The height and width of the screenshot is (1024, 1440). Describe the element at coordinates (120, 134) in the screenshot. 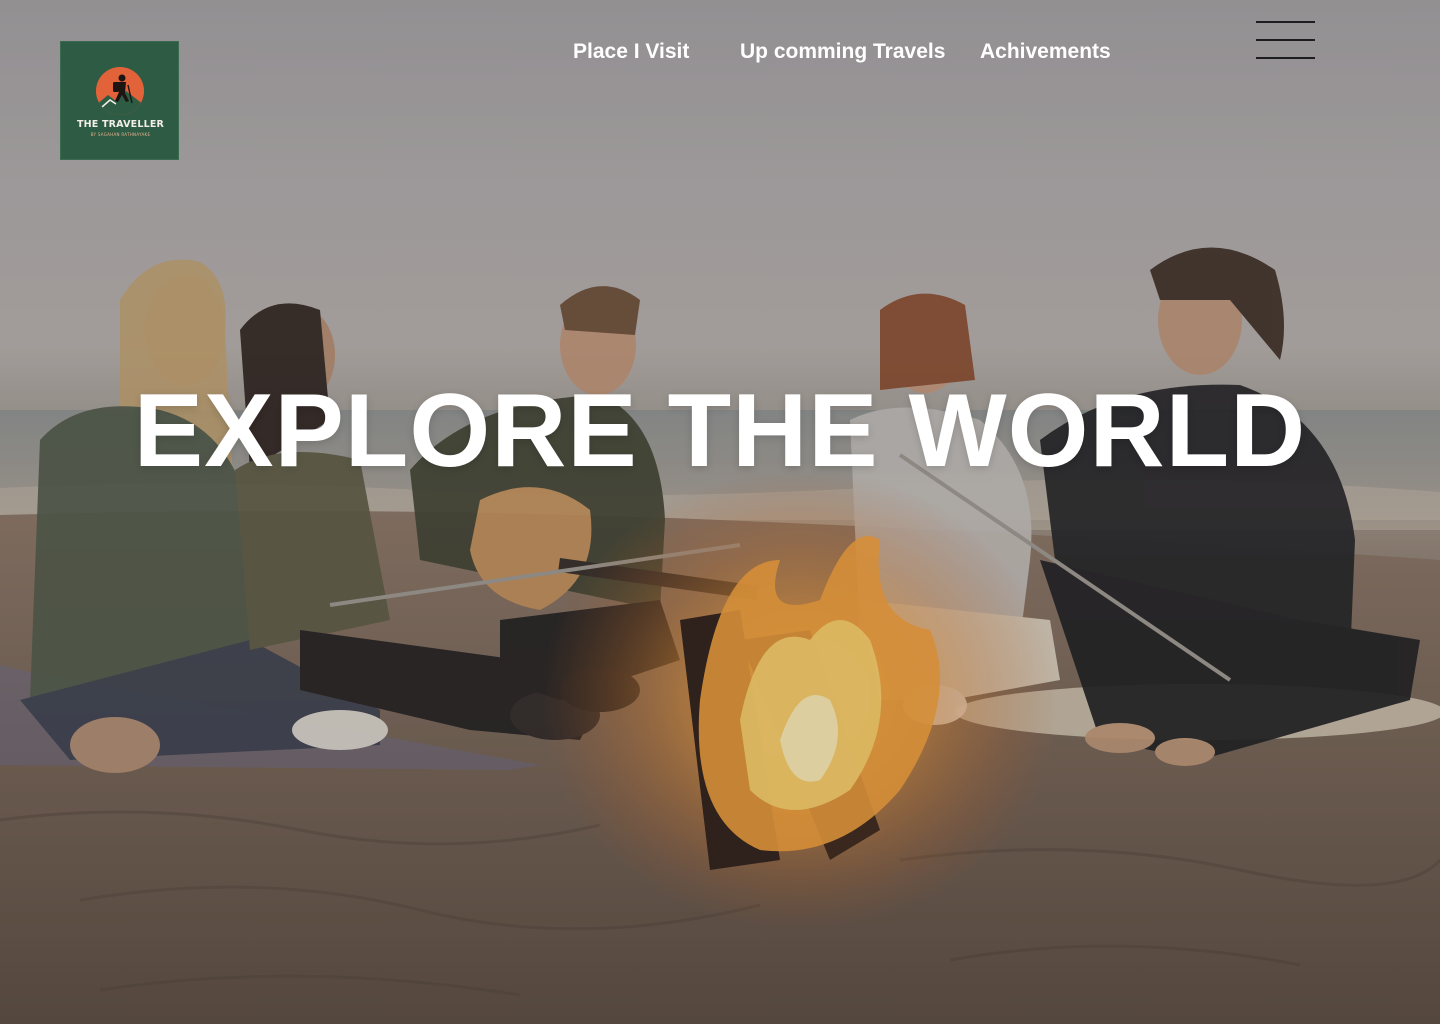

I see `logo-subtitle: BY SAGAHAN RATHNAYAKE` at that location.